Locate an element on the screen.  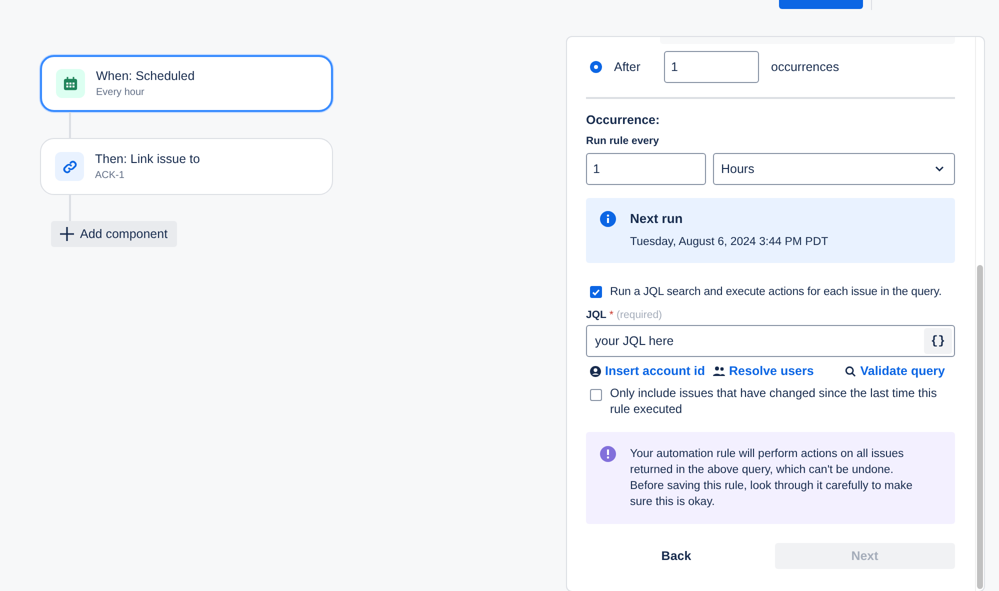
action-link: Resolve users is located at coordinates (763, 371).